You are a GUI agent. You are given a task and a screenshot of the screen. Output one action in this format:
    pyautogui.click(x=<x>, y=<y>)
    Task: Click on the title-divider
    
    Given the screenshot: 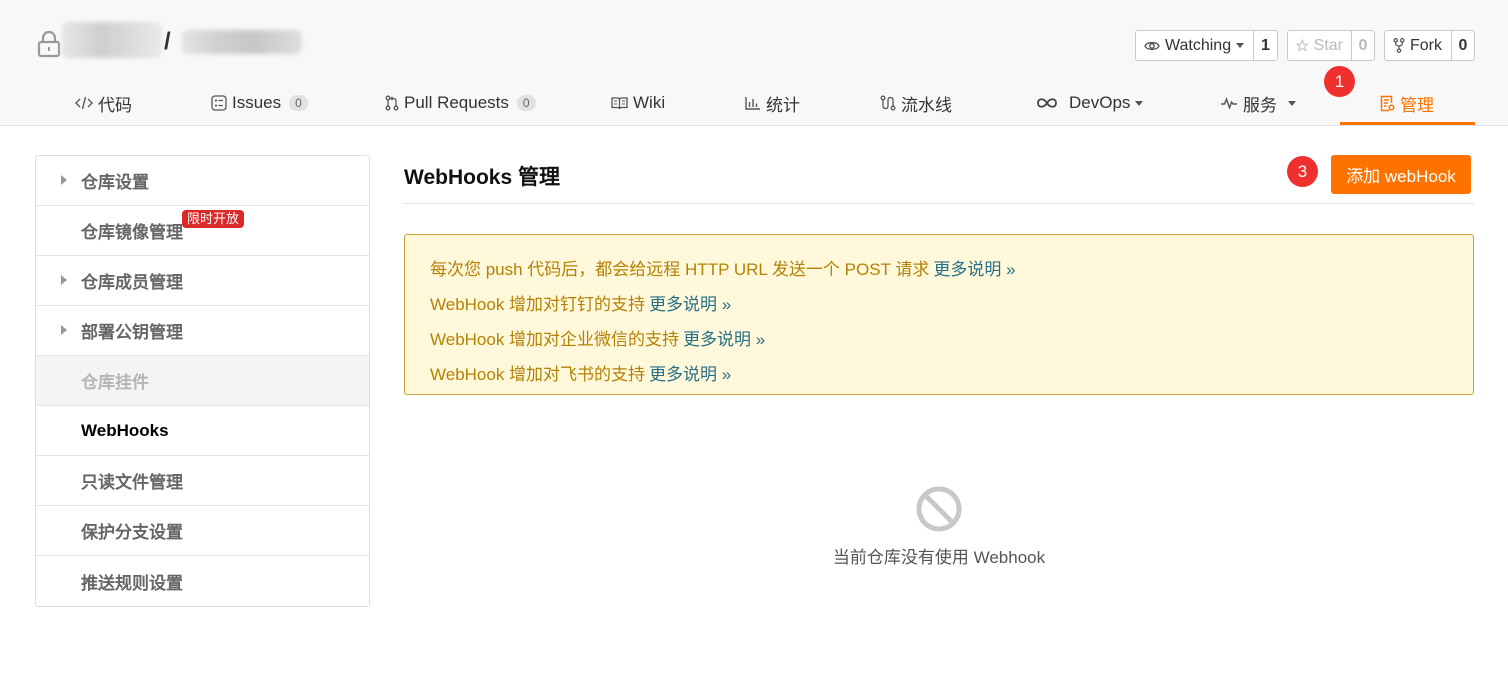 What is the action you would take?
    pyautogui.click(x=938, y=203)
    